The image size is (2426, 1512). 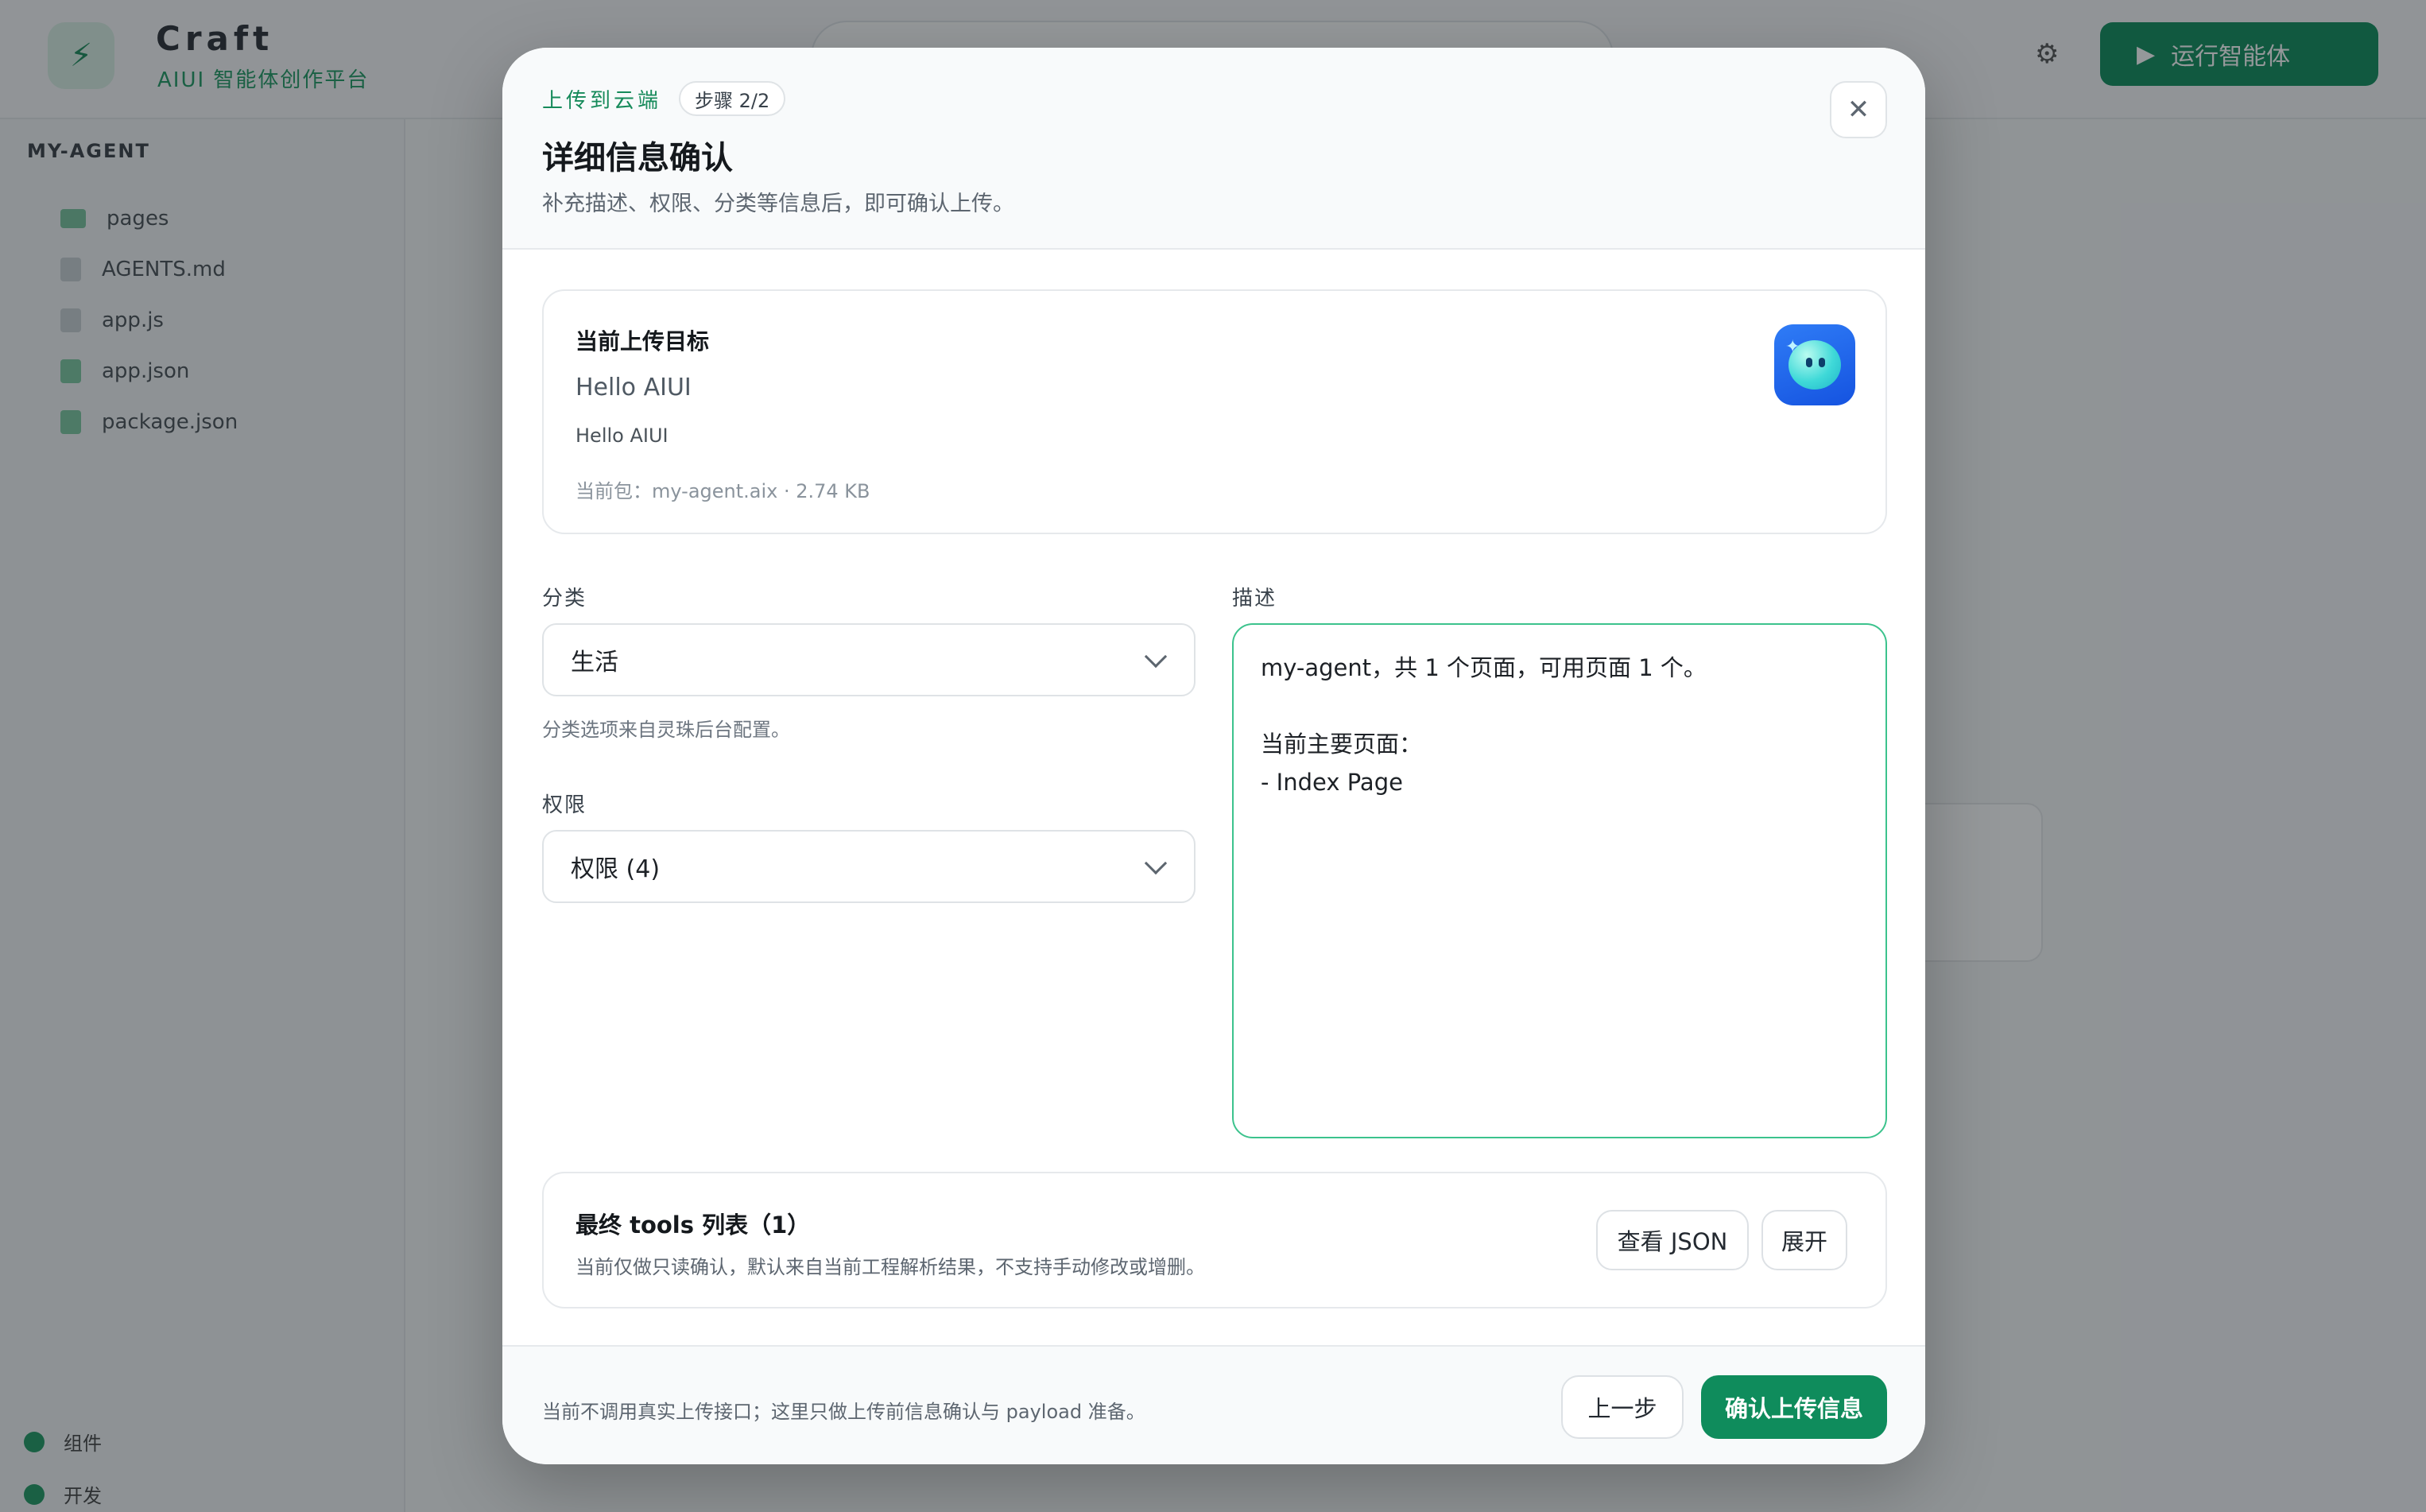 What do you see at coordinates (564, 805) in the screenshot?
I see `permission-label: 权限` at bounding box center [564, 805].